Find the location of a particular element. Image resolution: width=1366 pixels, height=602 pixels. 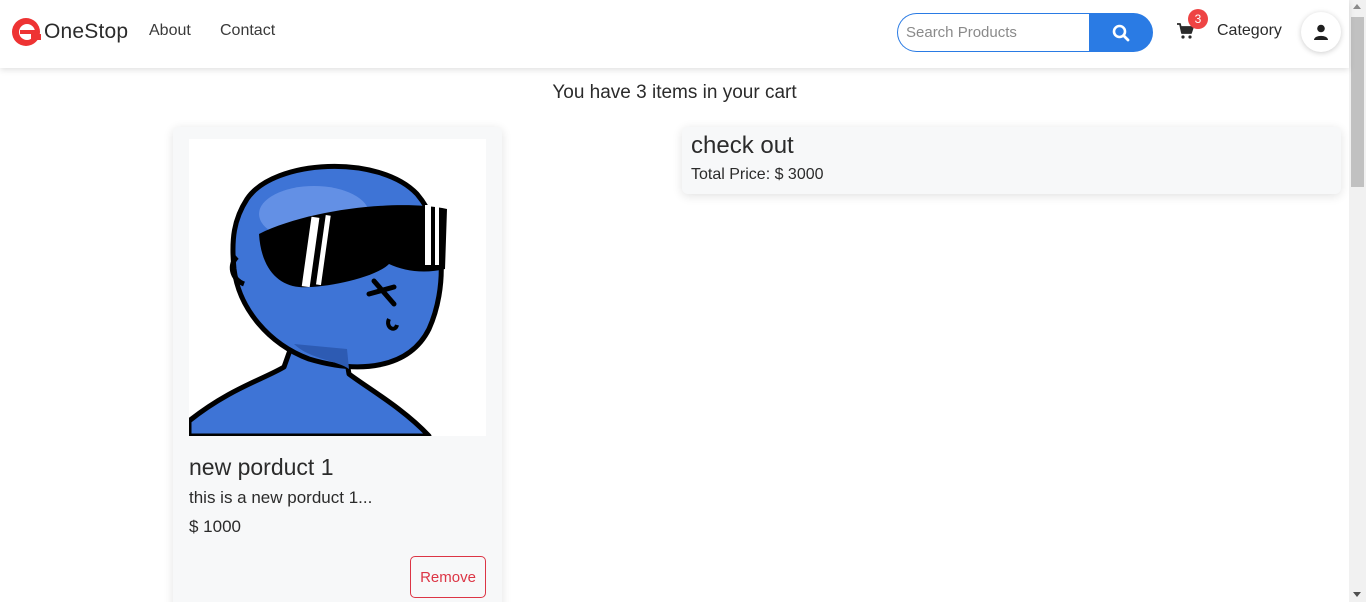

search-form is located at coordinates (1025, 32).